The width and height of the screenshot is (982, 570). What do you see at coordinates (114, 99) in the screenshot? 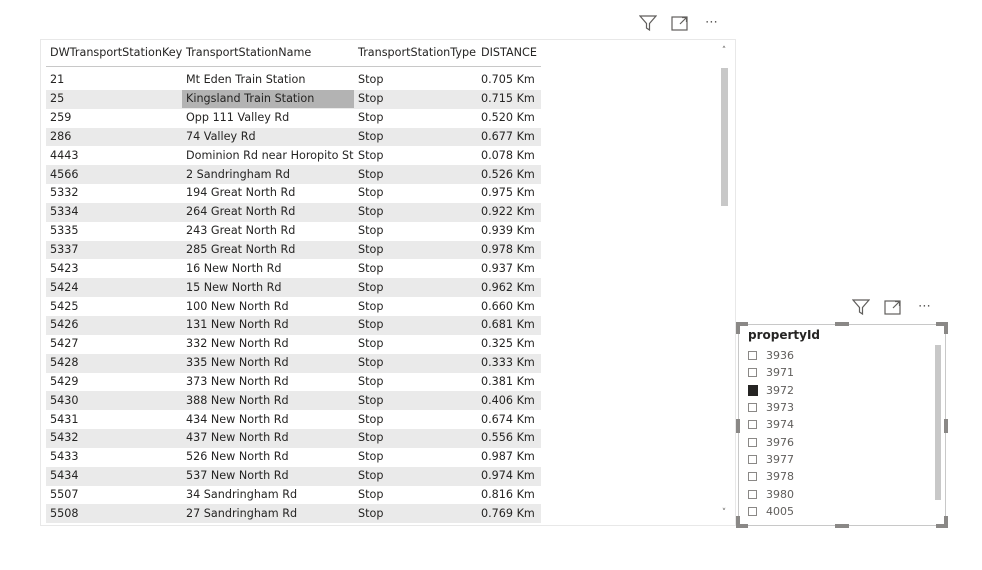
I see `dwtransportstationkey-cell: 25` at bounding box center [114, 99].